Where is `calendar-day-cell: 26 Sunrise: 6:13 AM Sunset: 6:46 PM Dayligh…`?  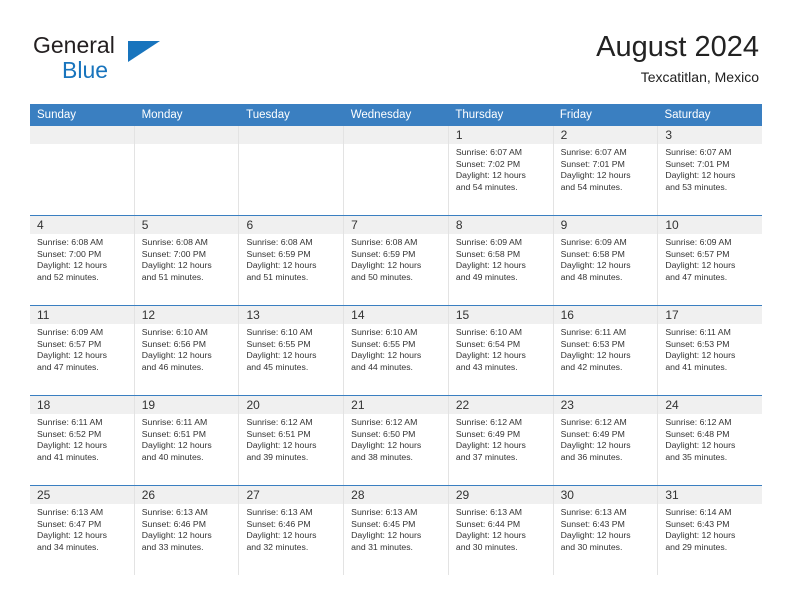
calendar-day-cell: 26 Sunrise: 6:13 AM Sunset: 6:46 PM Dayligh… is located at coordinates (187, 530).